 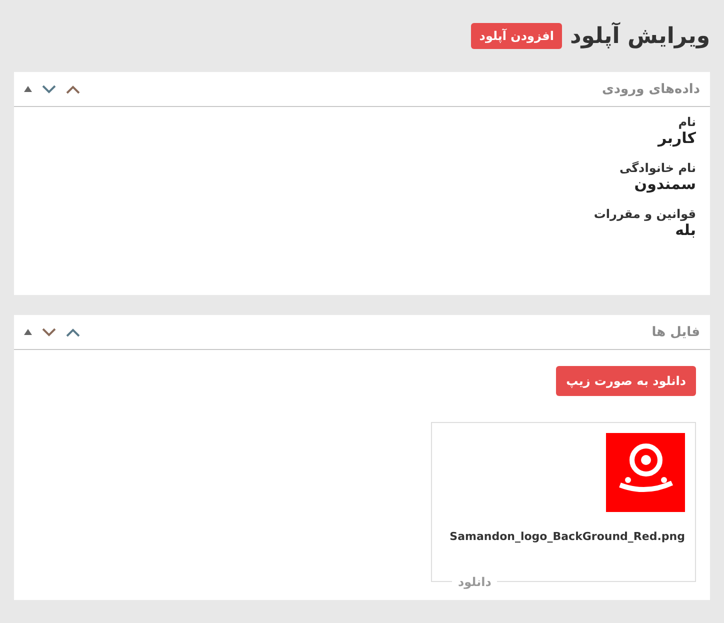 What do you see at coordinates (567, 536) in the screenshot?
I see `file-name: Samandon_logo_BackGround_Red.png` at bounding box center [567, 536].